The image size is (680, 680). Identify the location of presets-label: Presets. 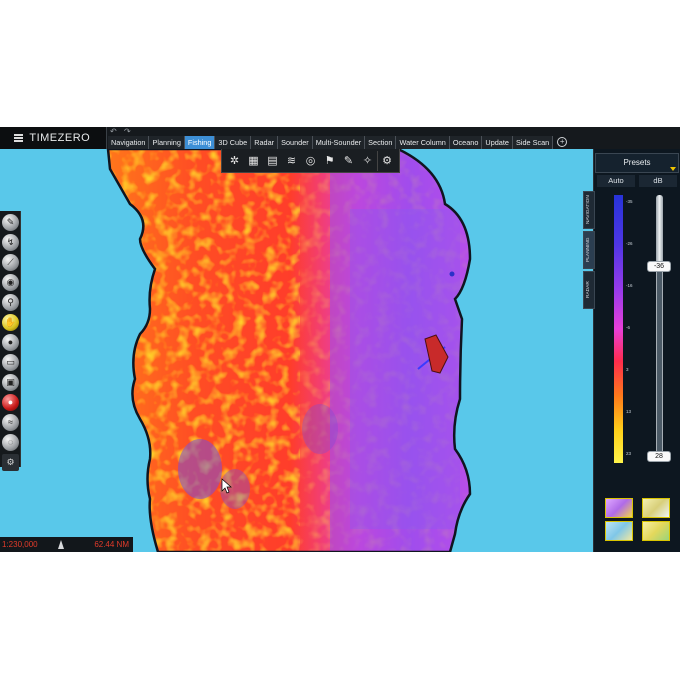
(637, 162).